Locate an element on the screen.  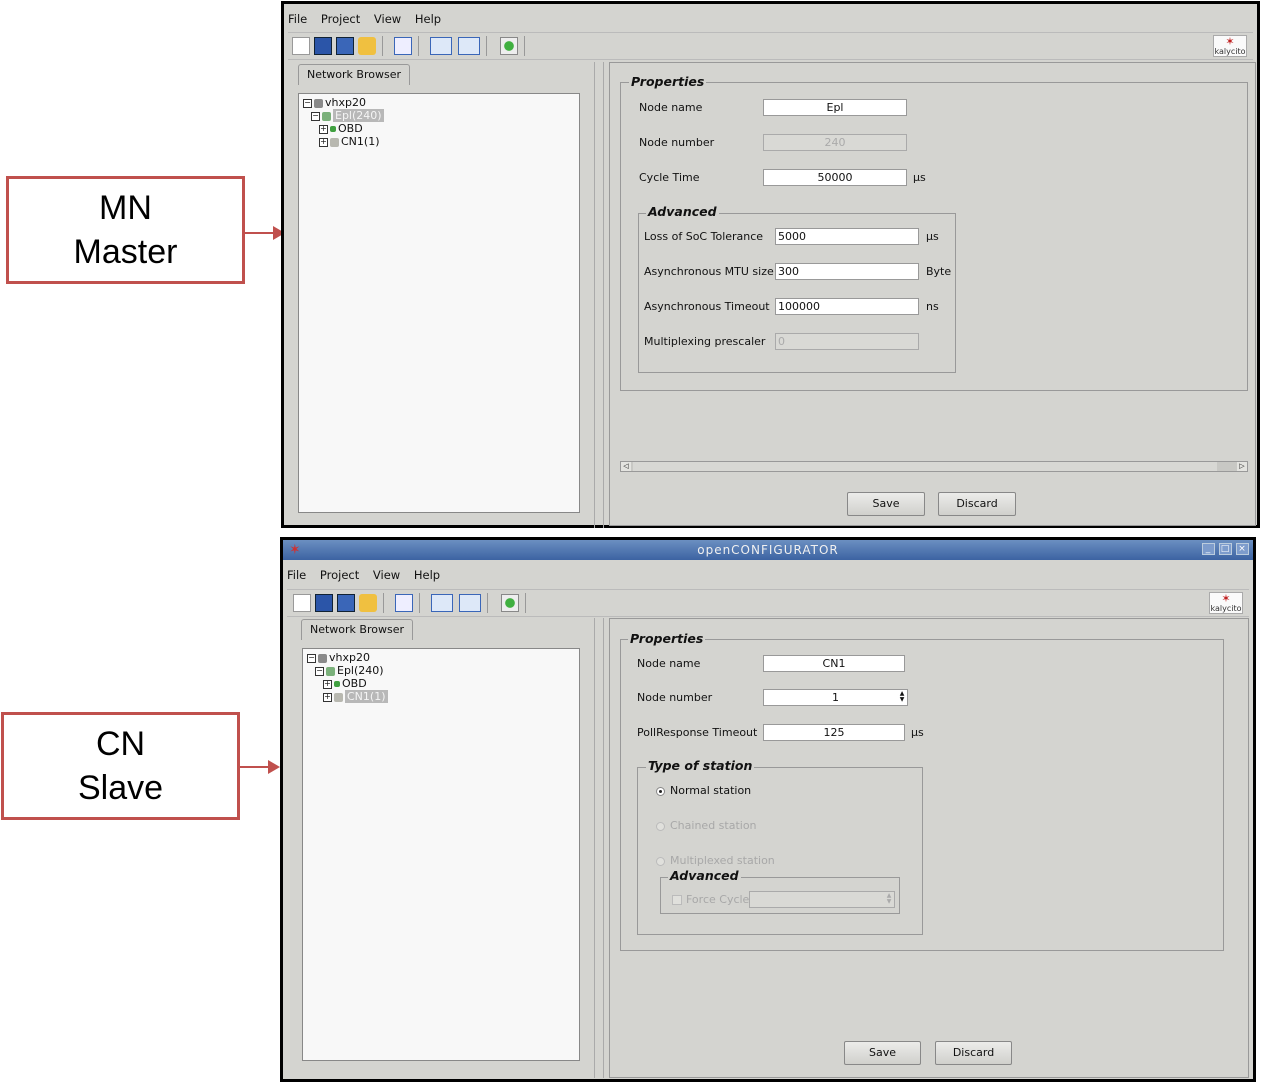
chained-station-label: Chained station is located at coordinates (713, 825).